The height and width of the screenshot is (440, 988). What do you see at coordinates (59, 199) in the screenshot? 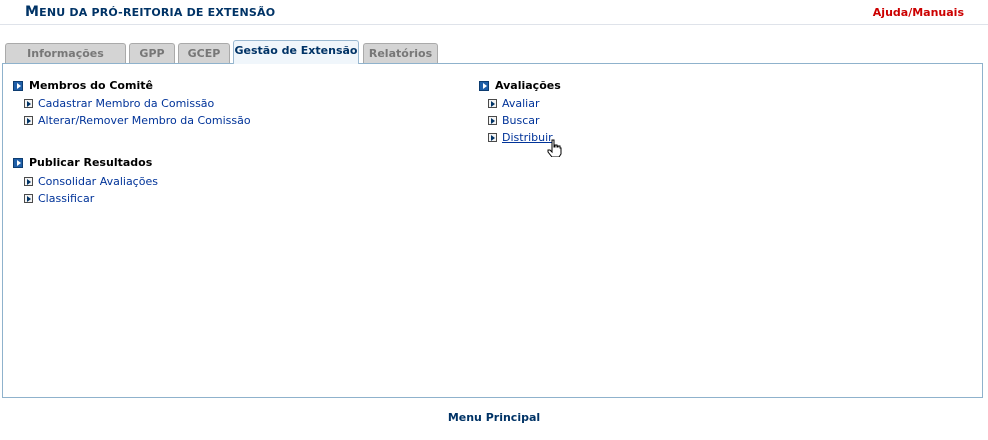
I see `menu-item-classificar: Classificar` at bounding box center [59, 199].